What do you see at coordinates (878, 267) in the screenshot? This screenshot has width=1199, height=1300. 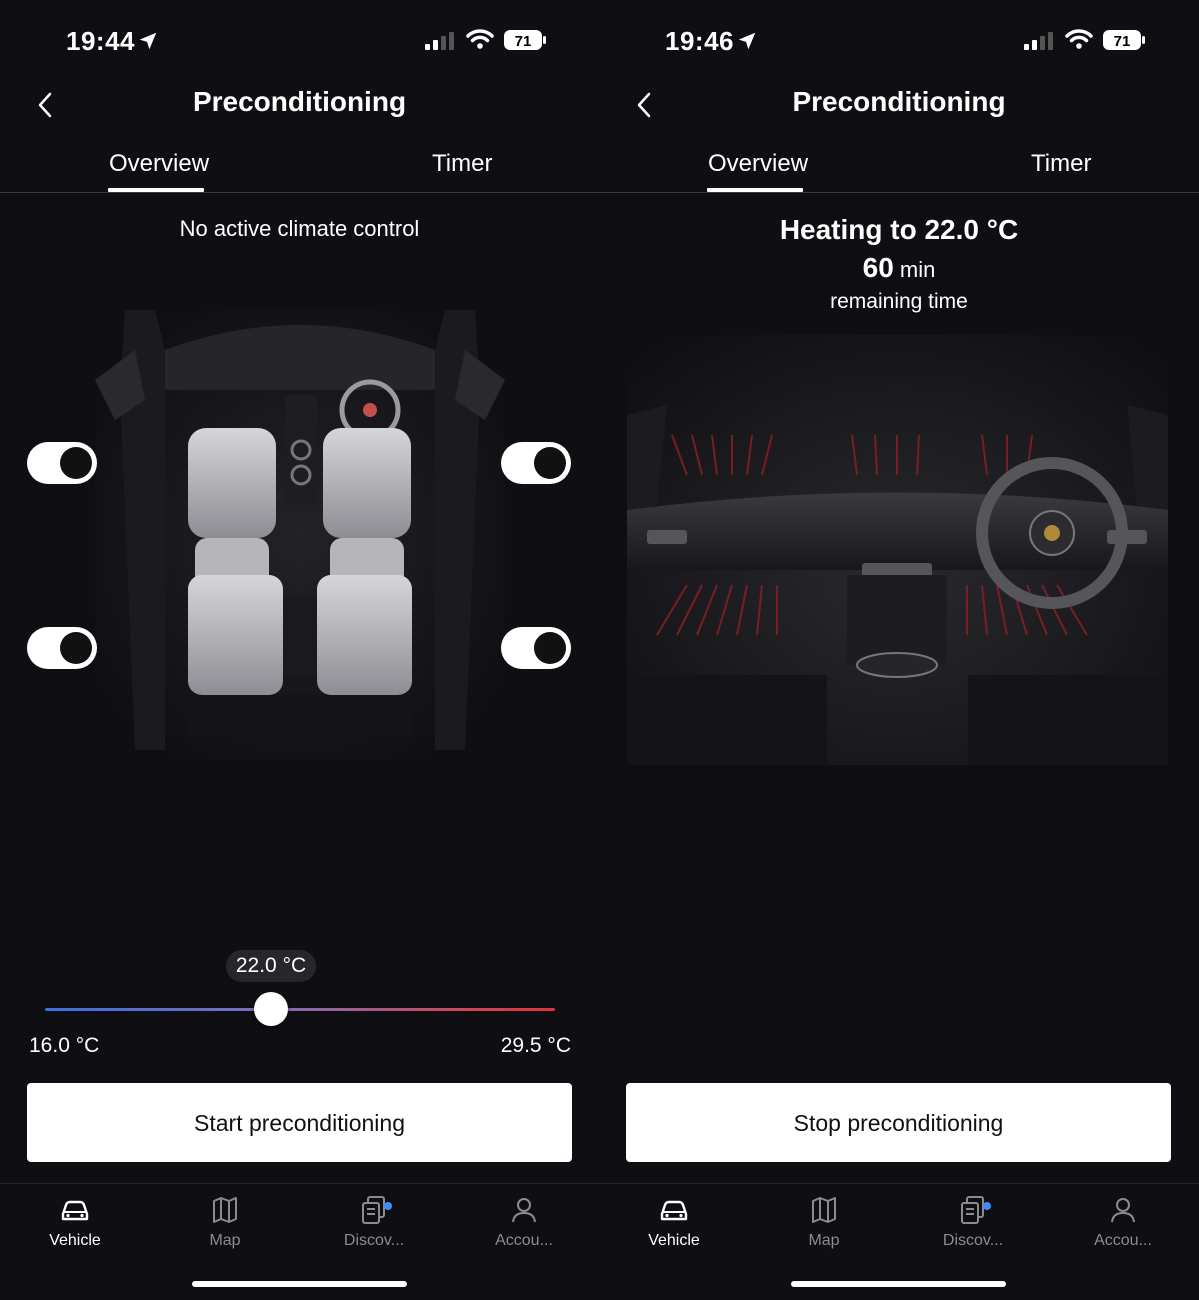 I see `remaining-minutes-value: 60` at bounding box center [878, 267].